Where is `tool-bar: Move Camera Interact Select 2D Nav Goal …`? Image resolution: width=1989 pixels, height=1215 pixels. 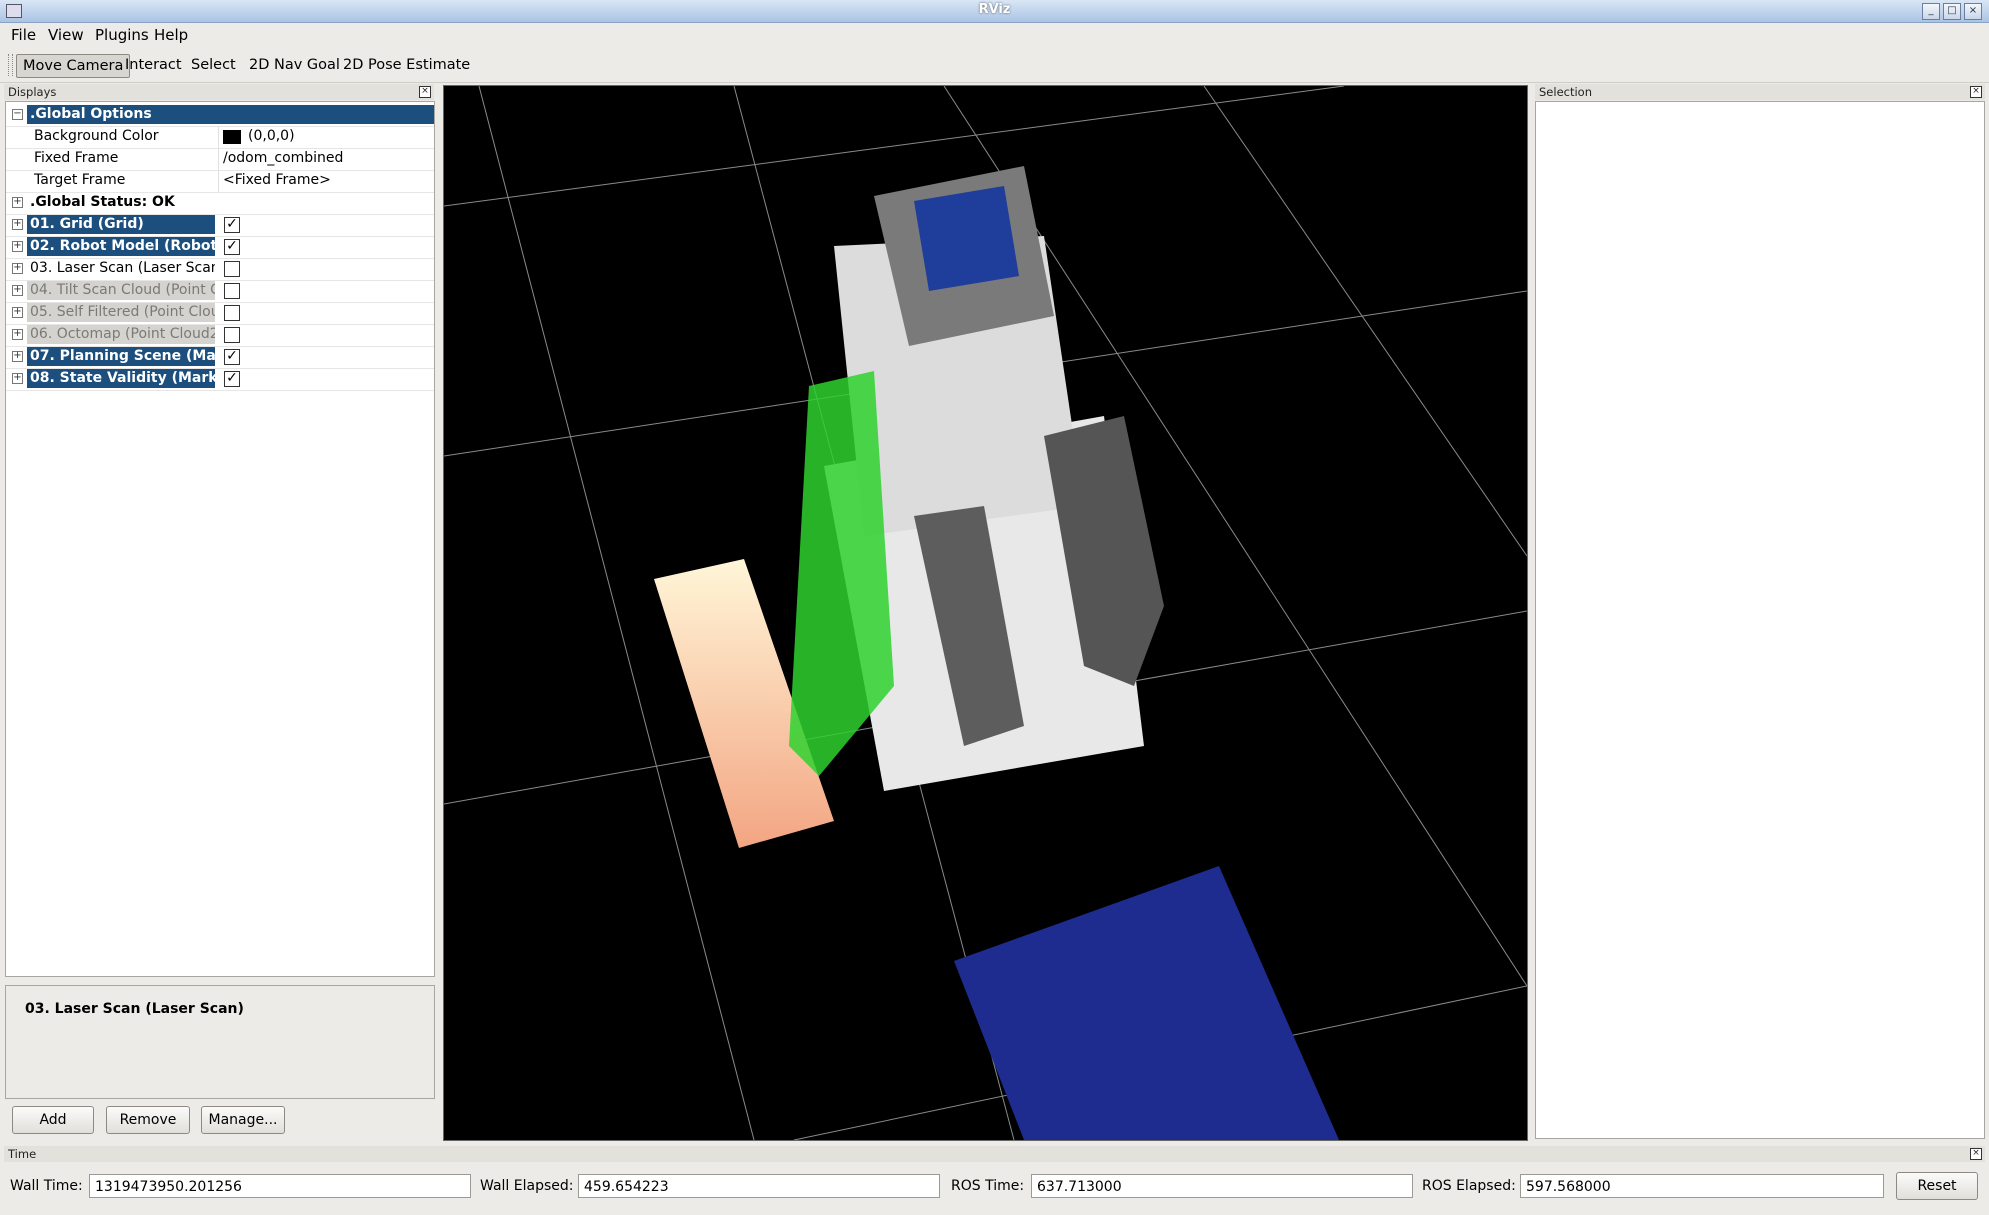 tool-bar: Move Camera Interact Select 2D Nav Goal … is located at coordinates (994, 65).